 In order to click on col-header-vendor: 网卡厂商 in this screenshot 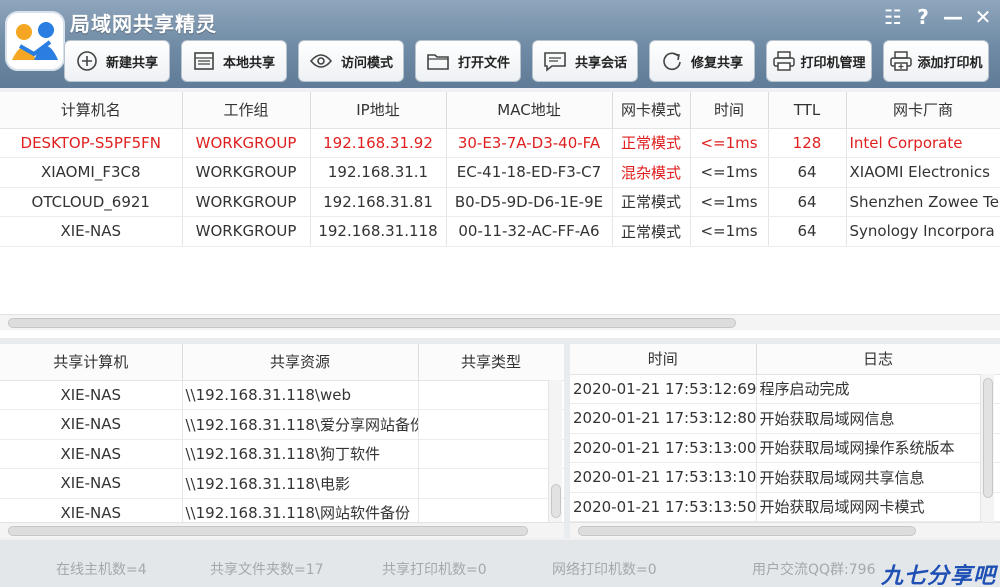, I will do `click(923, 110)`.